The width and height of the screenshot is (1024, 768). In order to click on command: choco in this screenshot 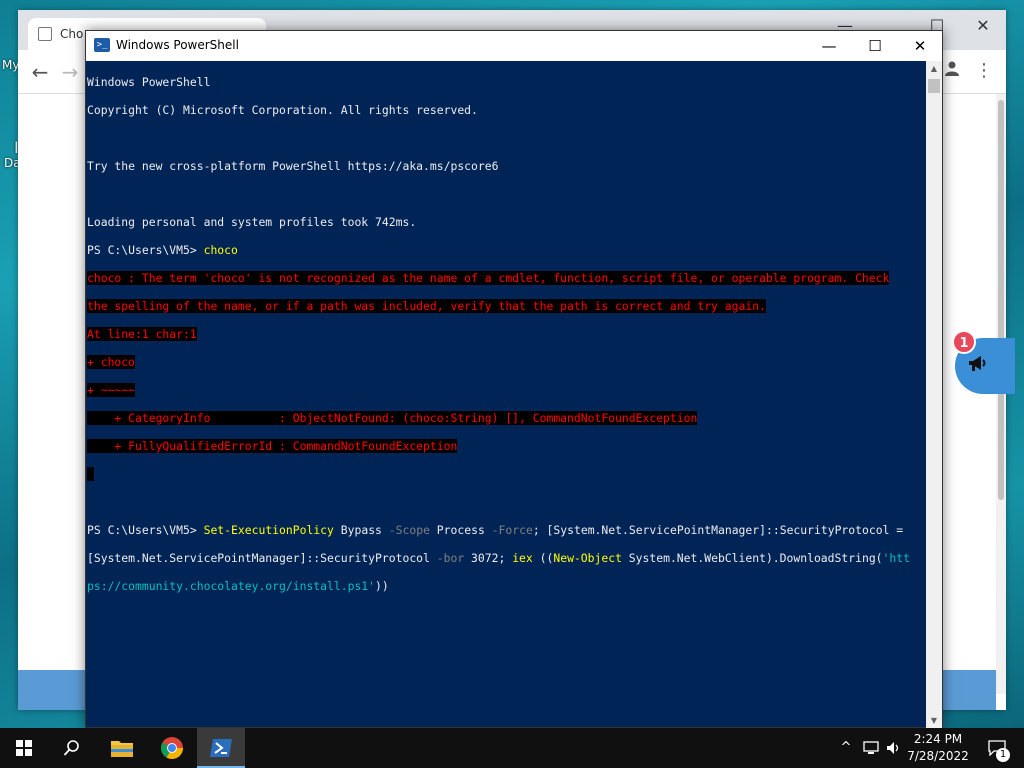, I will do `click(220, 250)`.